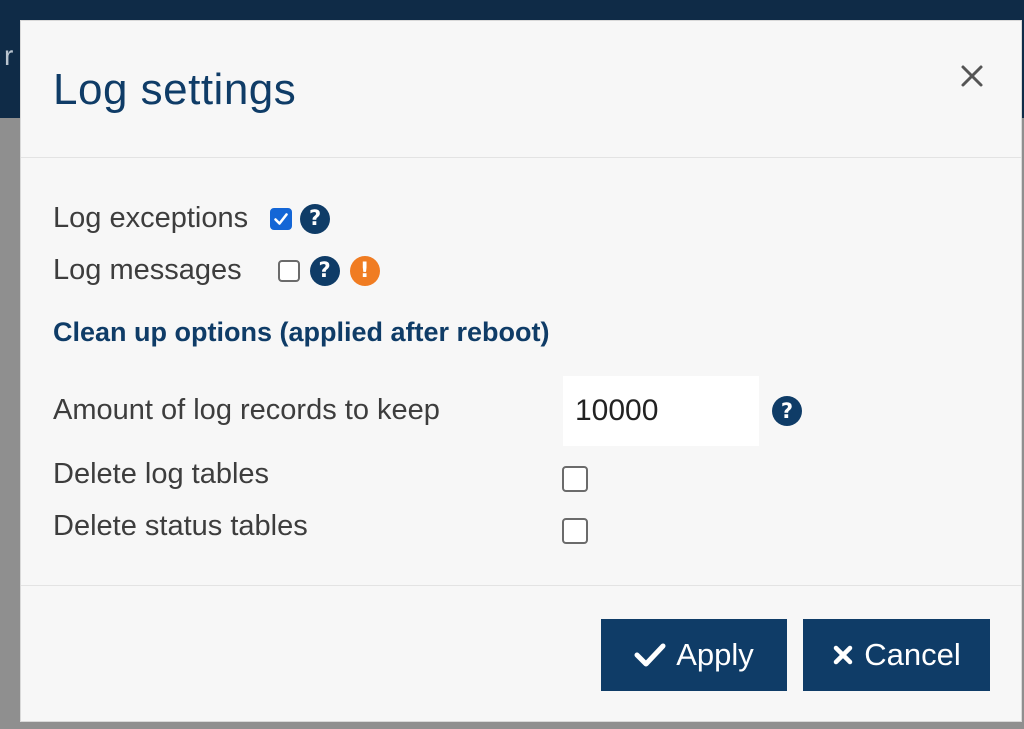  Describe the element at coordinates (9, 55) in the screenshot. I see `background-text: r` at that location.